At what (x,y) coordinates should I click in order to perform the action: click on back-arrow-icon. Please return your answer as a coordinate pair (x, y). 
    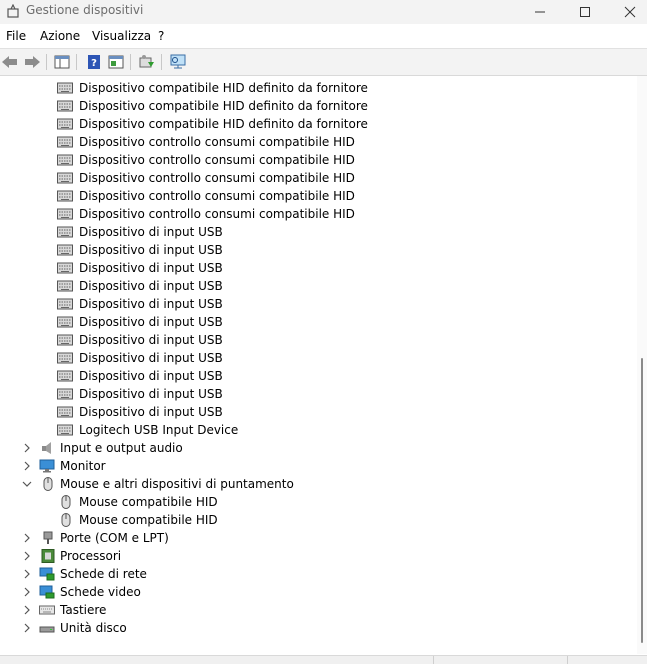
    Looking at the image, I should click on (9, 62).